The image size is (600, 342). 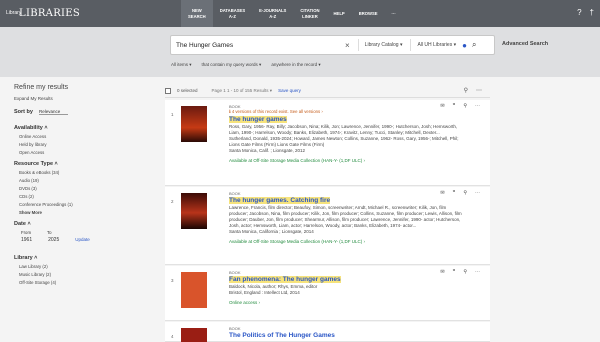 What do you see at coordinates (187, 90) in the screenshot?
I see `selected-count: 0 selected` at bounding box center [187, 90].